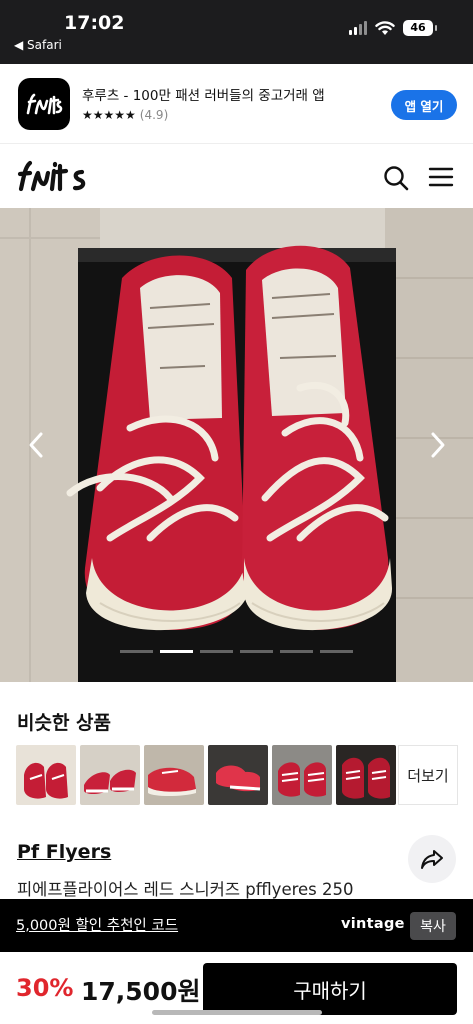 Image resolution: width=473 pixels, height=1024 pixels. What do you see at coordinates (358, 28) in the screenshot?
I see `signal-icon` at bounding box center [358, 28].